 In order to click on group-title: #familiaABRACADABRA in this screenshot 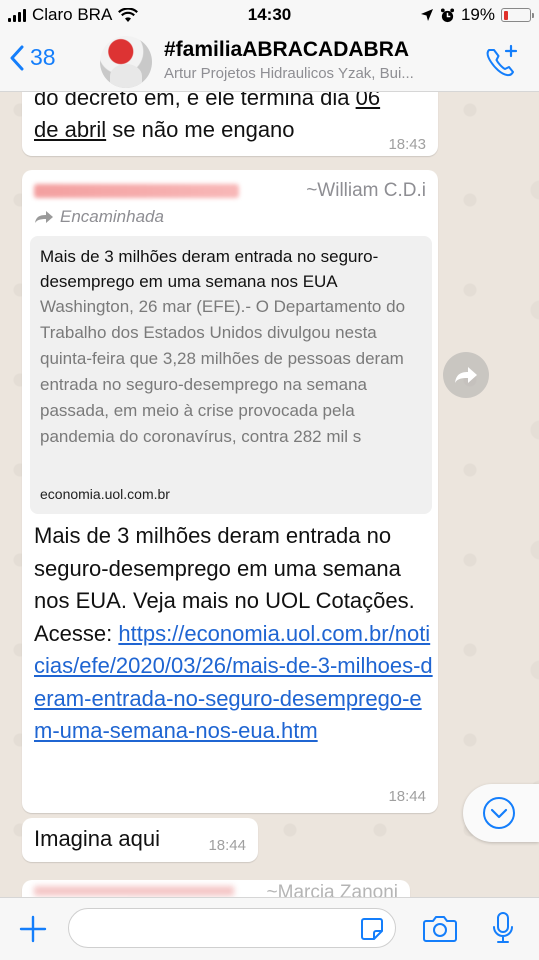, I will do `click(286, 50)`.